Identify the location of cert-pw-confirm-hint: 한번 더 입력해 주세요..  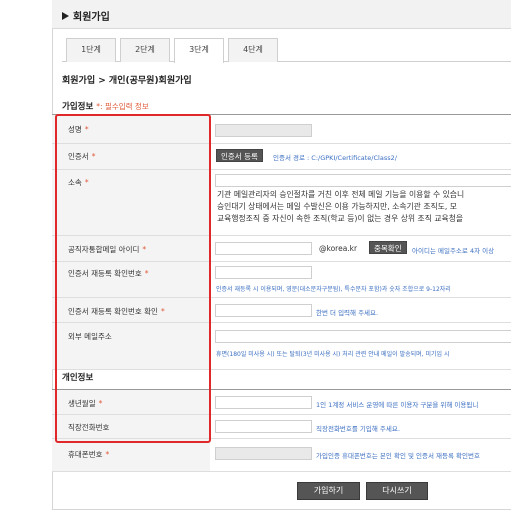
(347, 313).